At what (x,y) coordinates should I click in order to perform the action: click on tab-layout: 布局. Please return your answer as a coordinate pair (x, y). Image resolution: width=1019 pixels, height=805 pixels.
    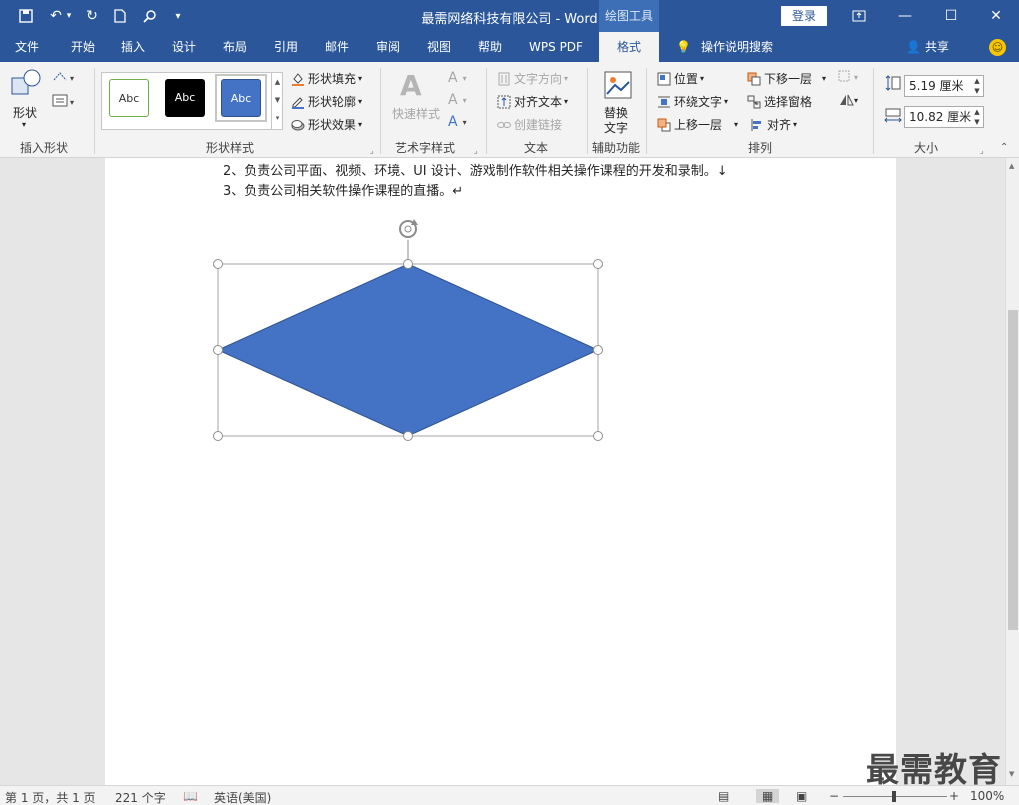
    Looking at the image, I should click on (235, 47).